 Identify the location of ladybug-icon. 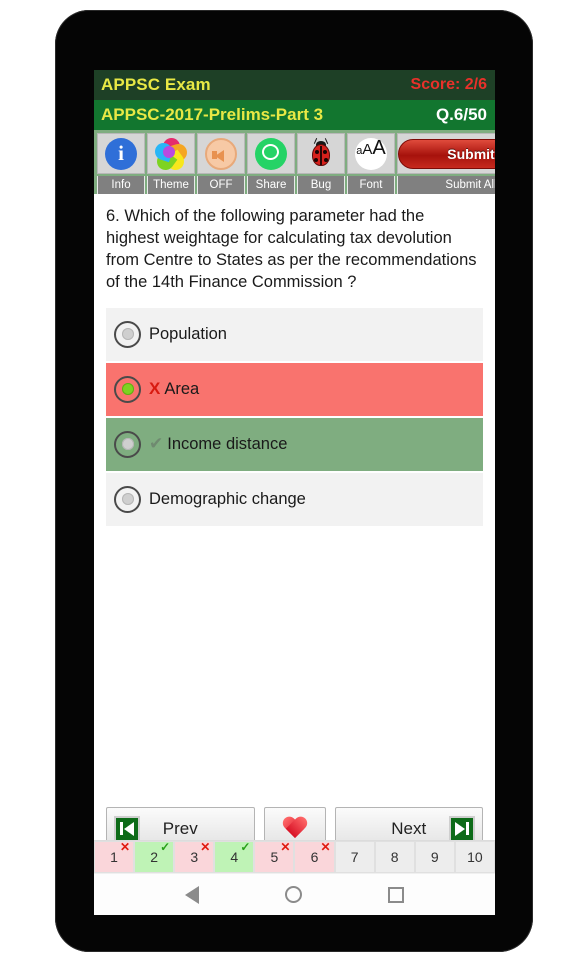
(321, 153).